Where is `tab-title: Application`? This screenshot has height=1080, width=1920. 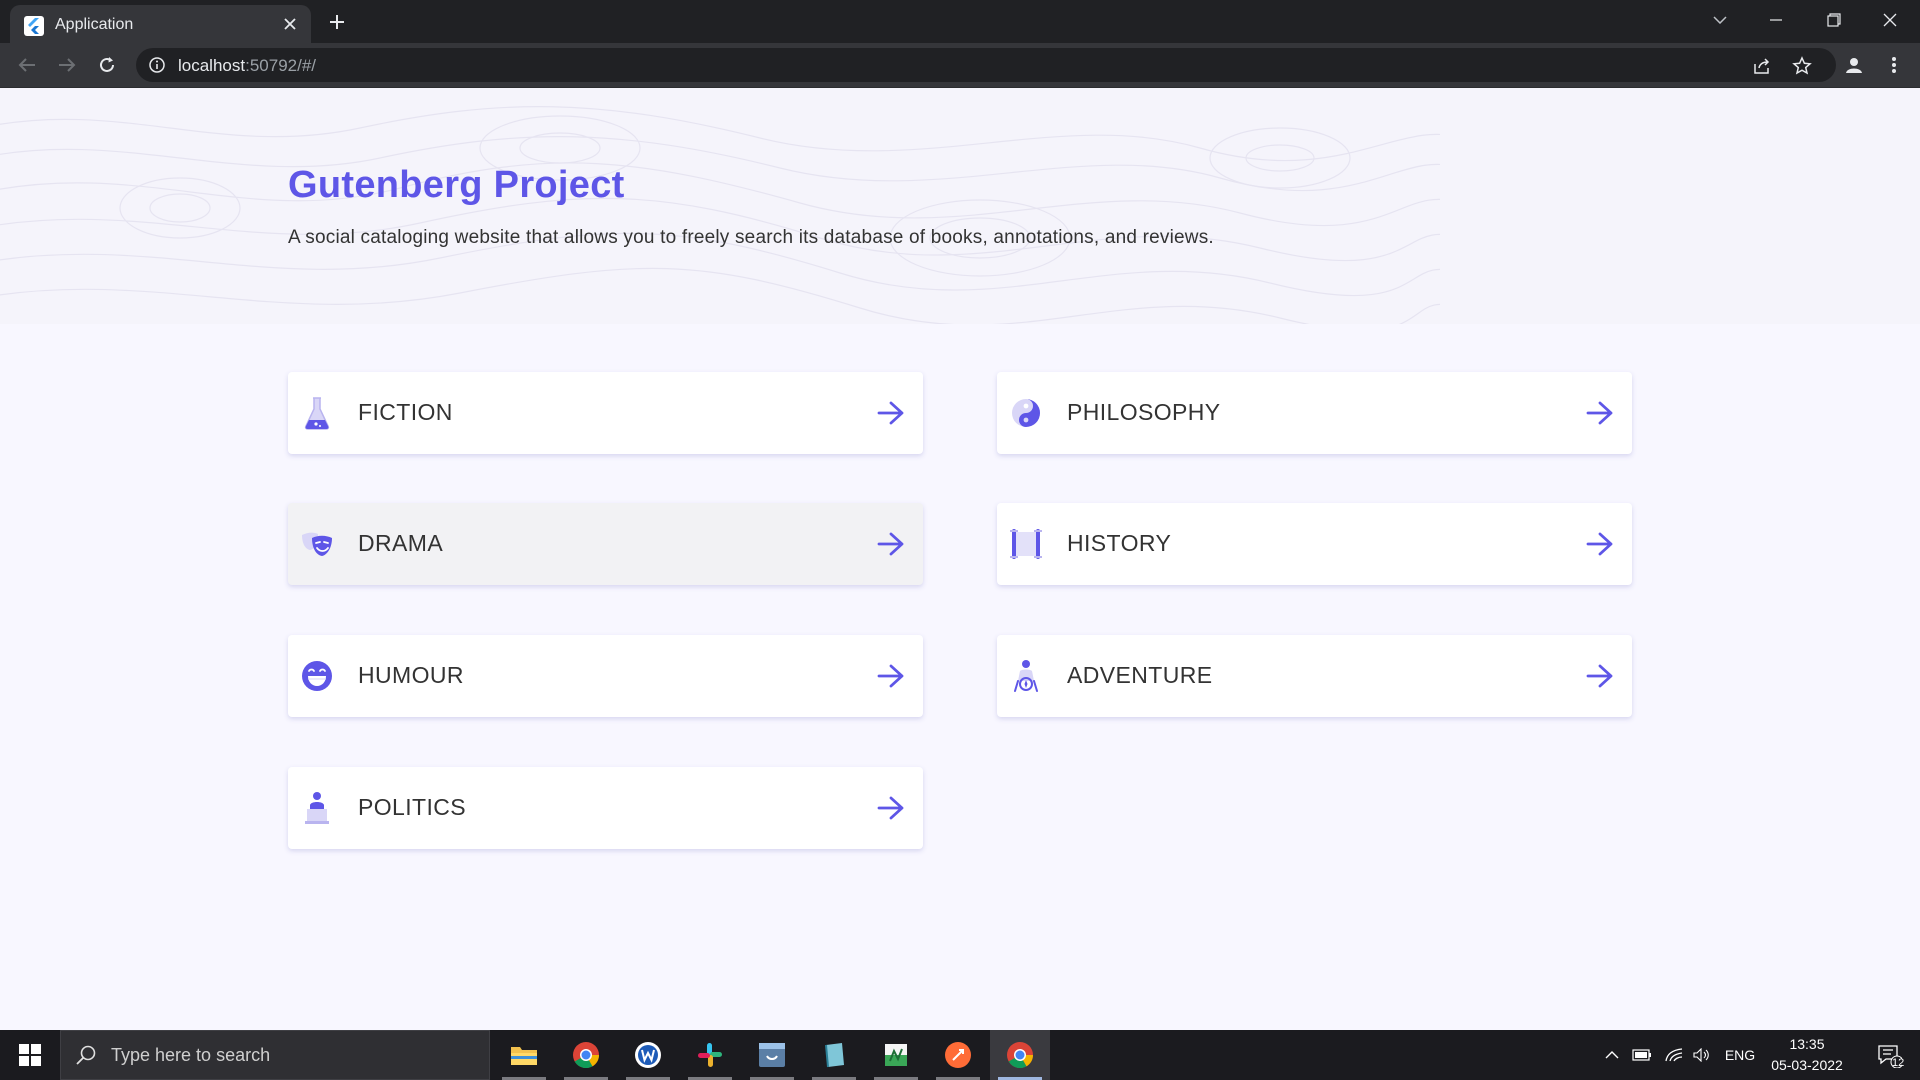
tab-title: Application is located at coordinates (94, 24).